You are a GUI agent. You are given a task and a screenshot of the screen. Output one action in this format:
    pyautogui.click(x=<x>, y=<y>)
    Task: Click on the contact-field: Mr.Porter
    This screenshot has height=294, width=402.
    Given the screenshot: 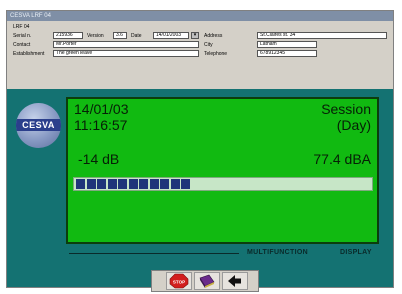 What is the action you would take?
    pyautogui.click(x=126, y=44)
    